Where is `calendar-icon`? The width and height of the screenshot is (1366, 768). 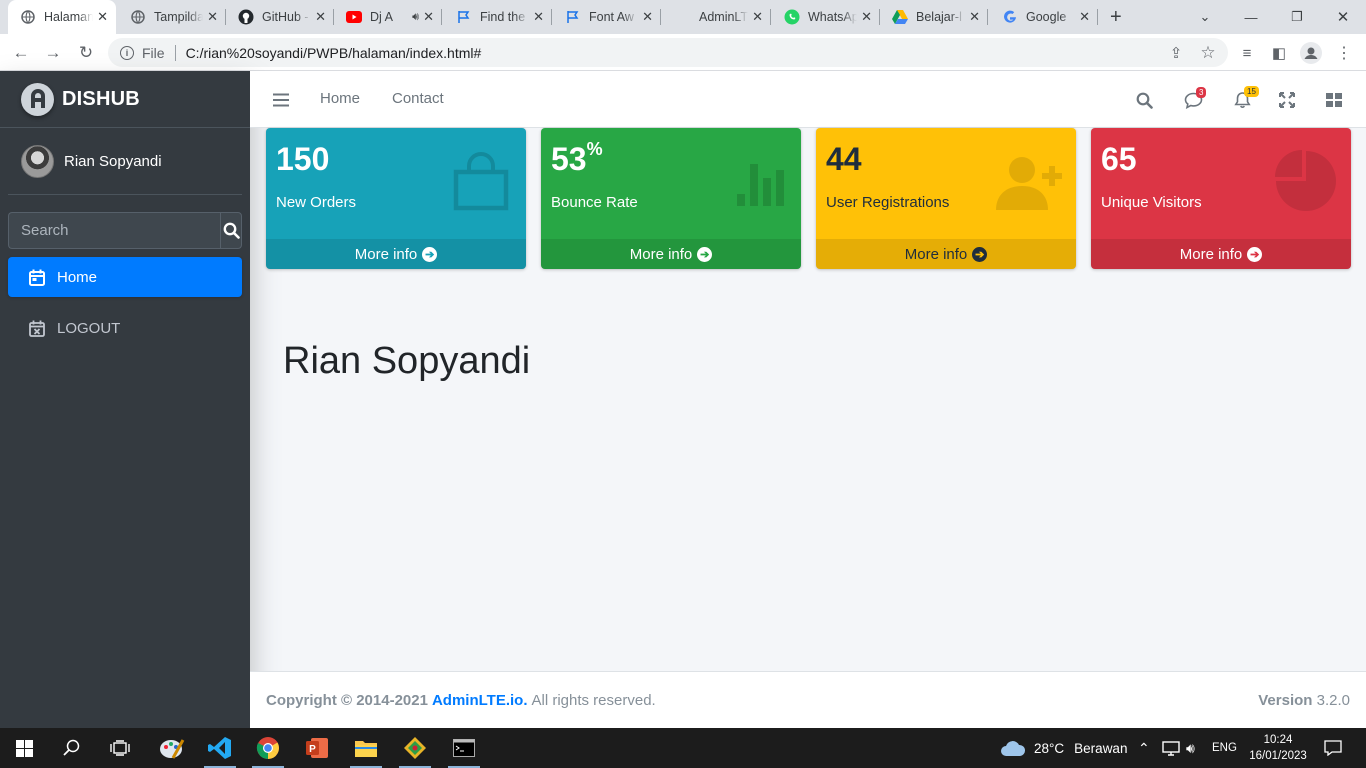 calendar-icon is located at coordinates (37, 277).